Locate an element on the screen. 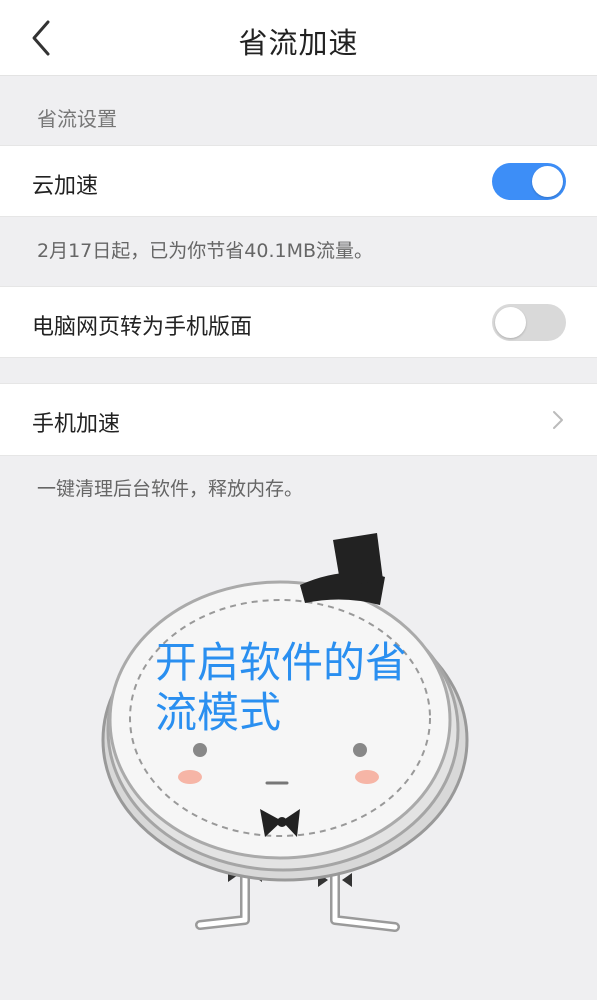 Image resolution: width=597 pixels, height=1000 pixels. phone-acceleration-note: 一键清理后台软件，释放内存。 is located at coordinates (170, 489).